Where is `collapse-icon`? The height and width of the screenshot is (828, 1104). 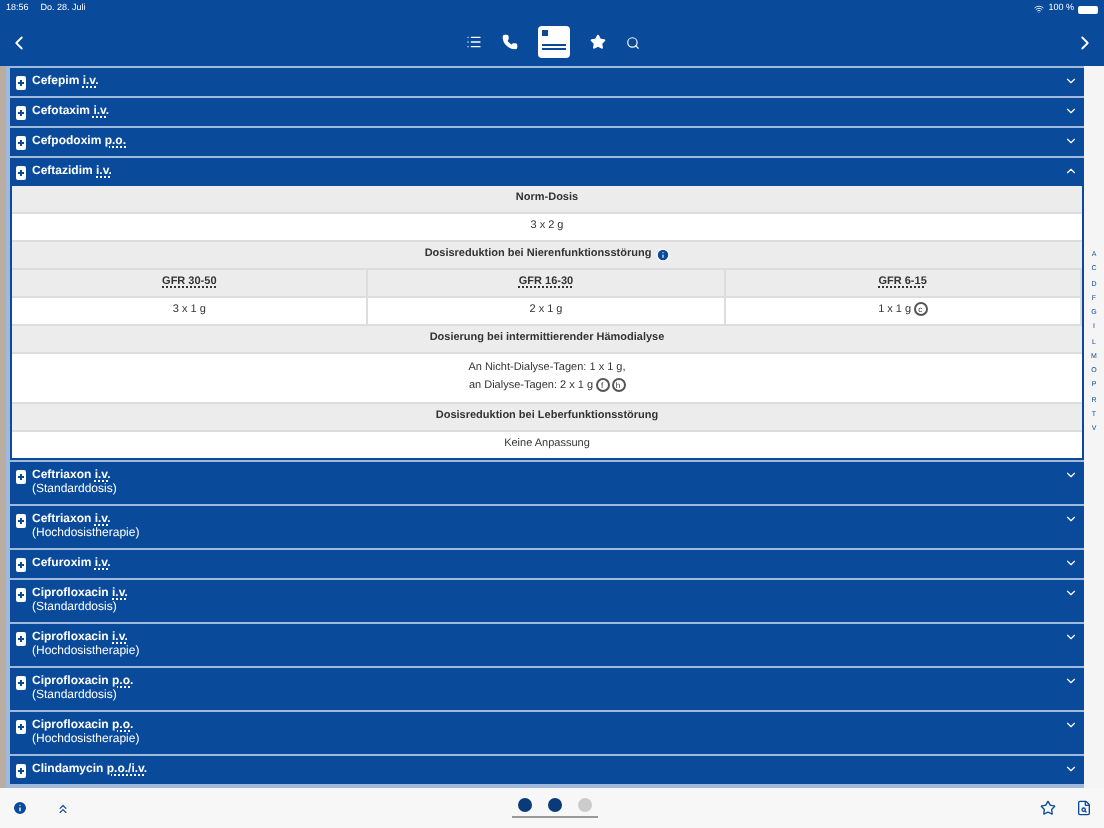
collapse-icon is located at coordinates (1071, 171).